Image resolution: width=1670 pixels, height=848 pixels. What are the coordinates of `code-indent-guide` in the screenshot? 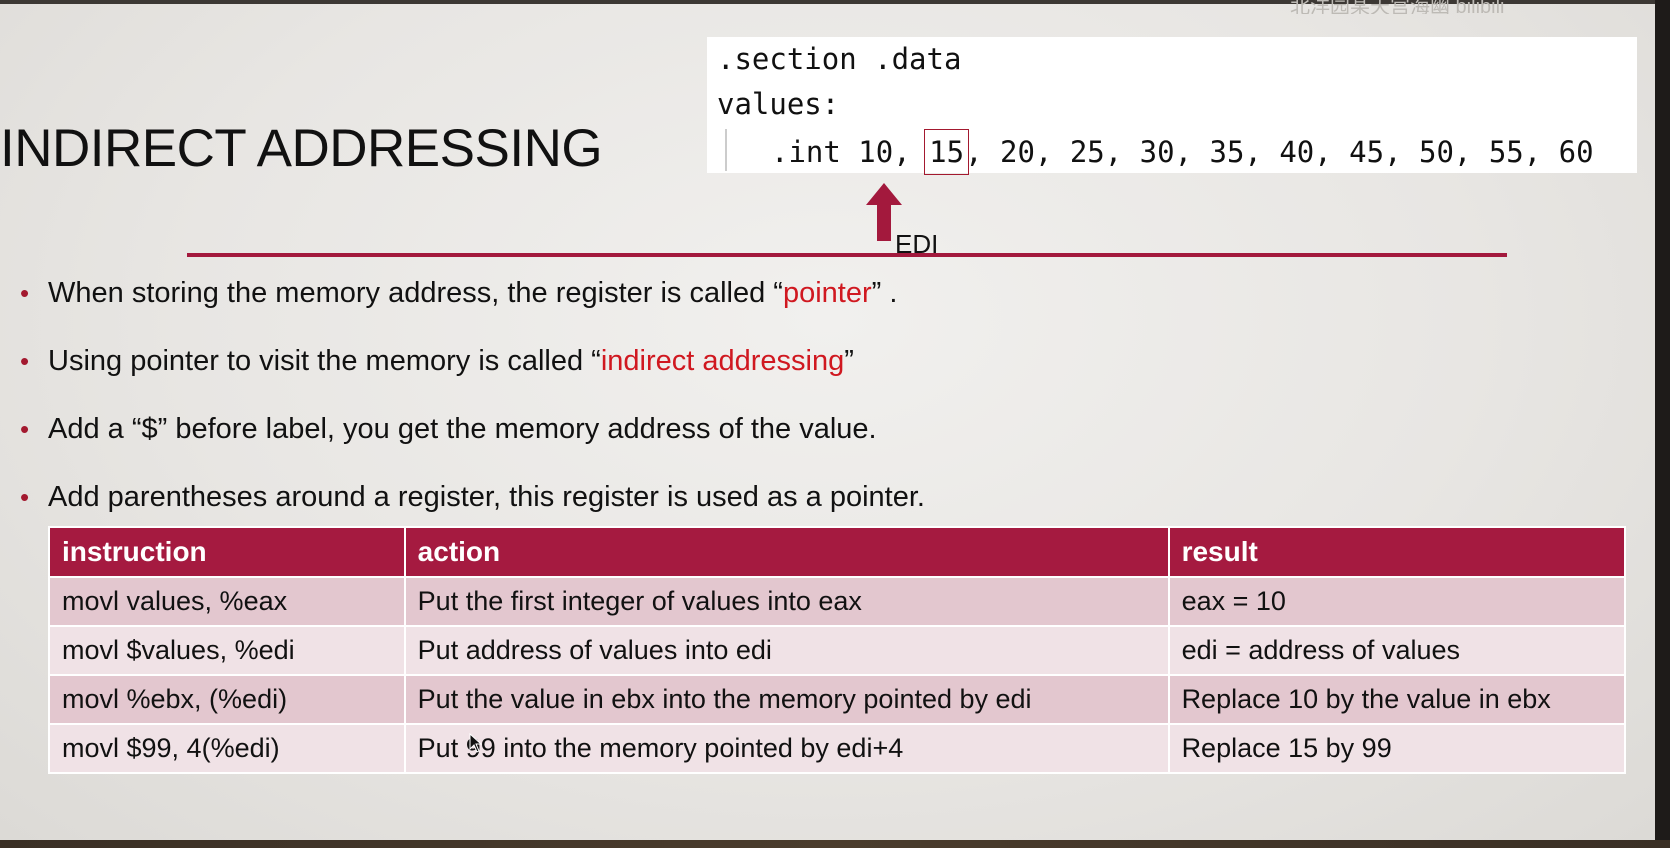 It's located at (726, 150).